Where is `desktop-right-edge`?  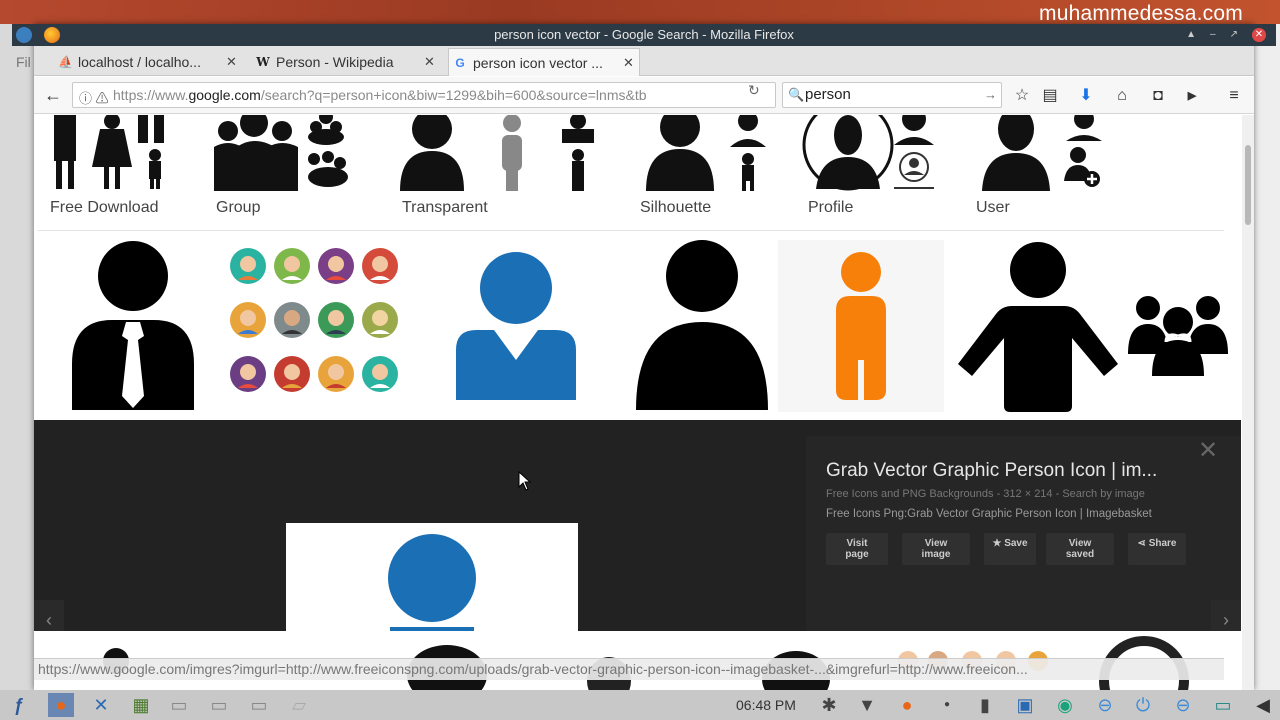
desktop-right-edge is located at coordinates (1267, 357).